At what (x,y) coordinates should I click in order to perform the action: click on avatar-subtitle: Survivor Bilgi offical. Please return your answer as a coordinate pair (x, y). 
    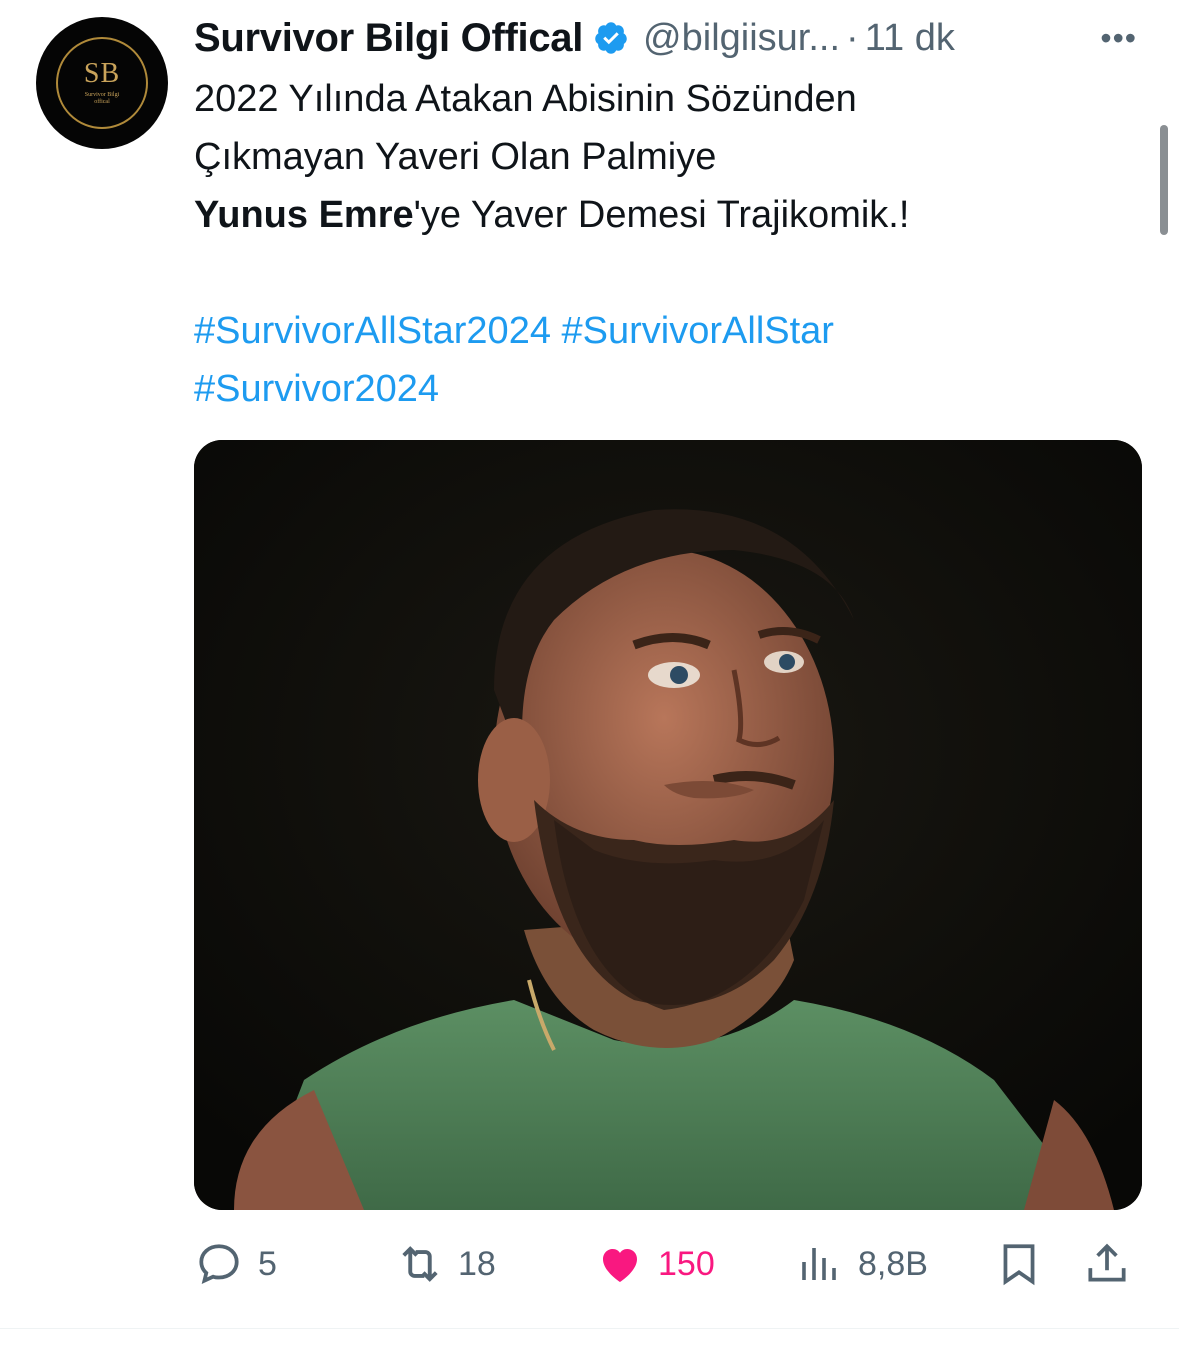
    Looking at the image, I should click on (102, 99).